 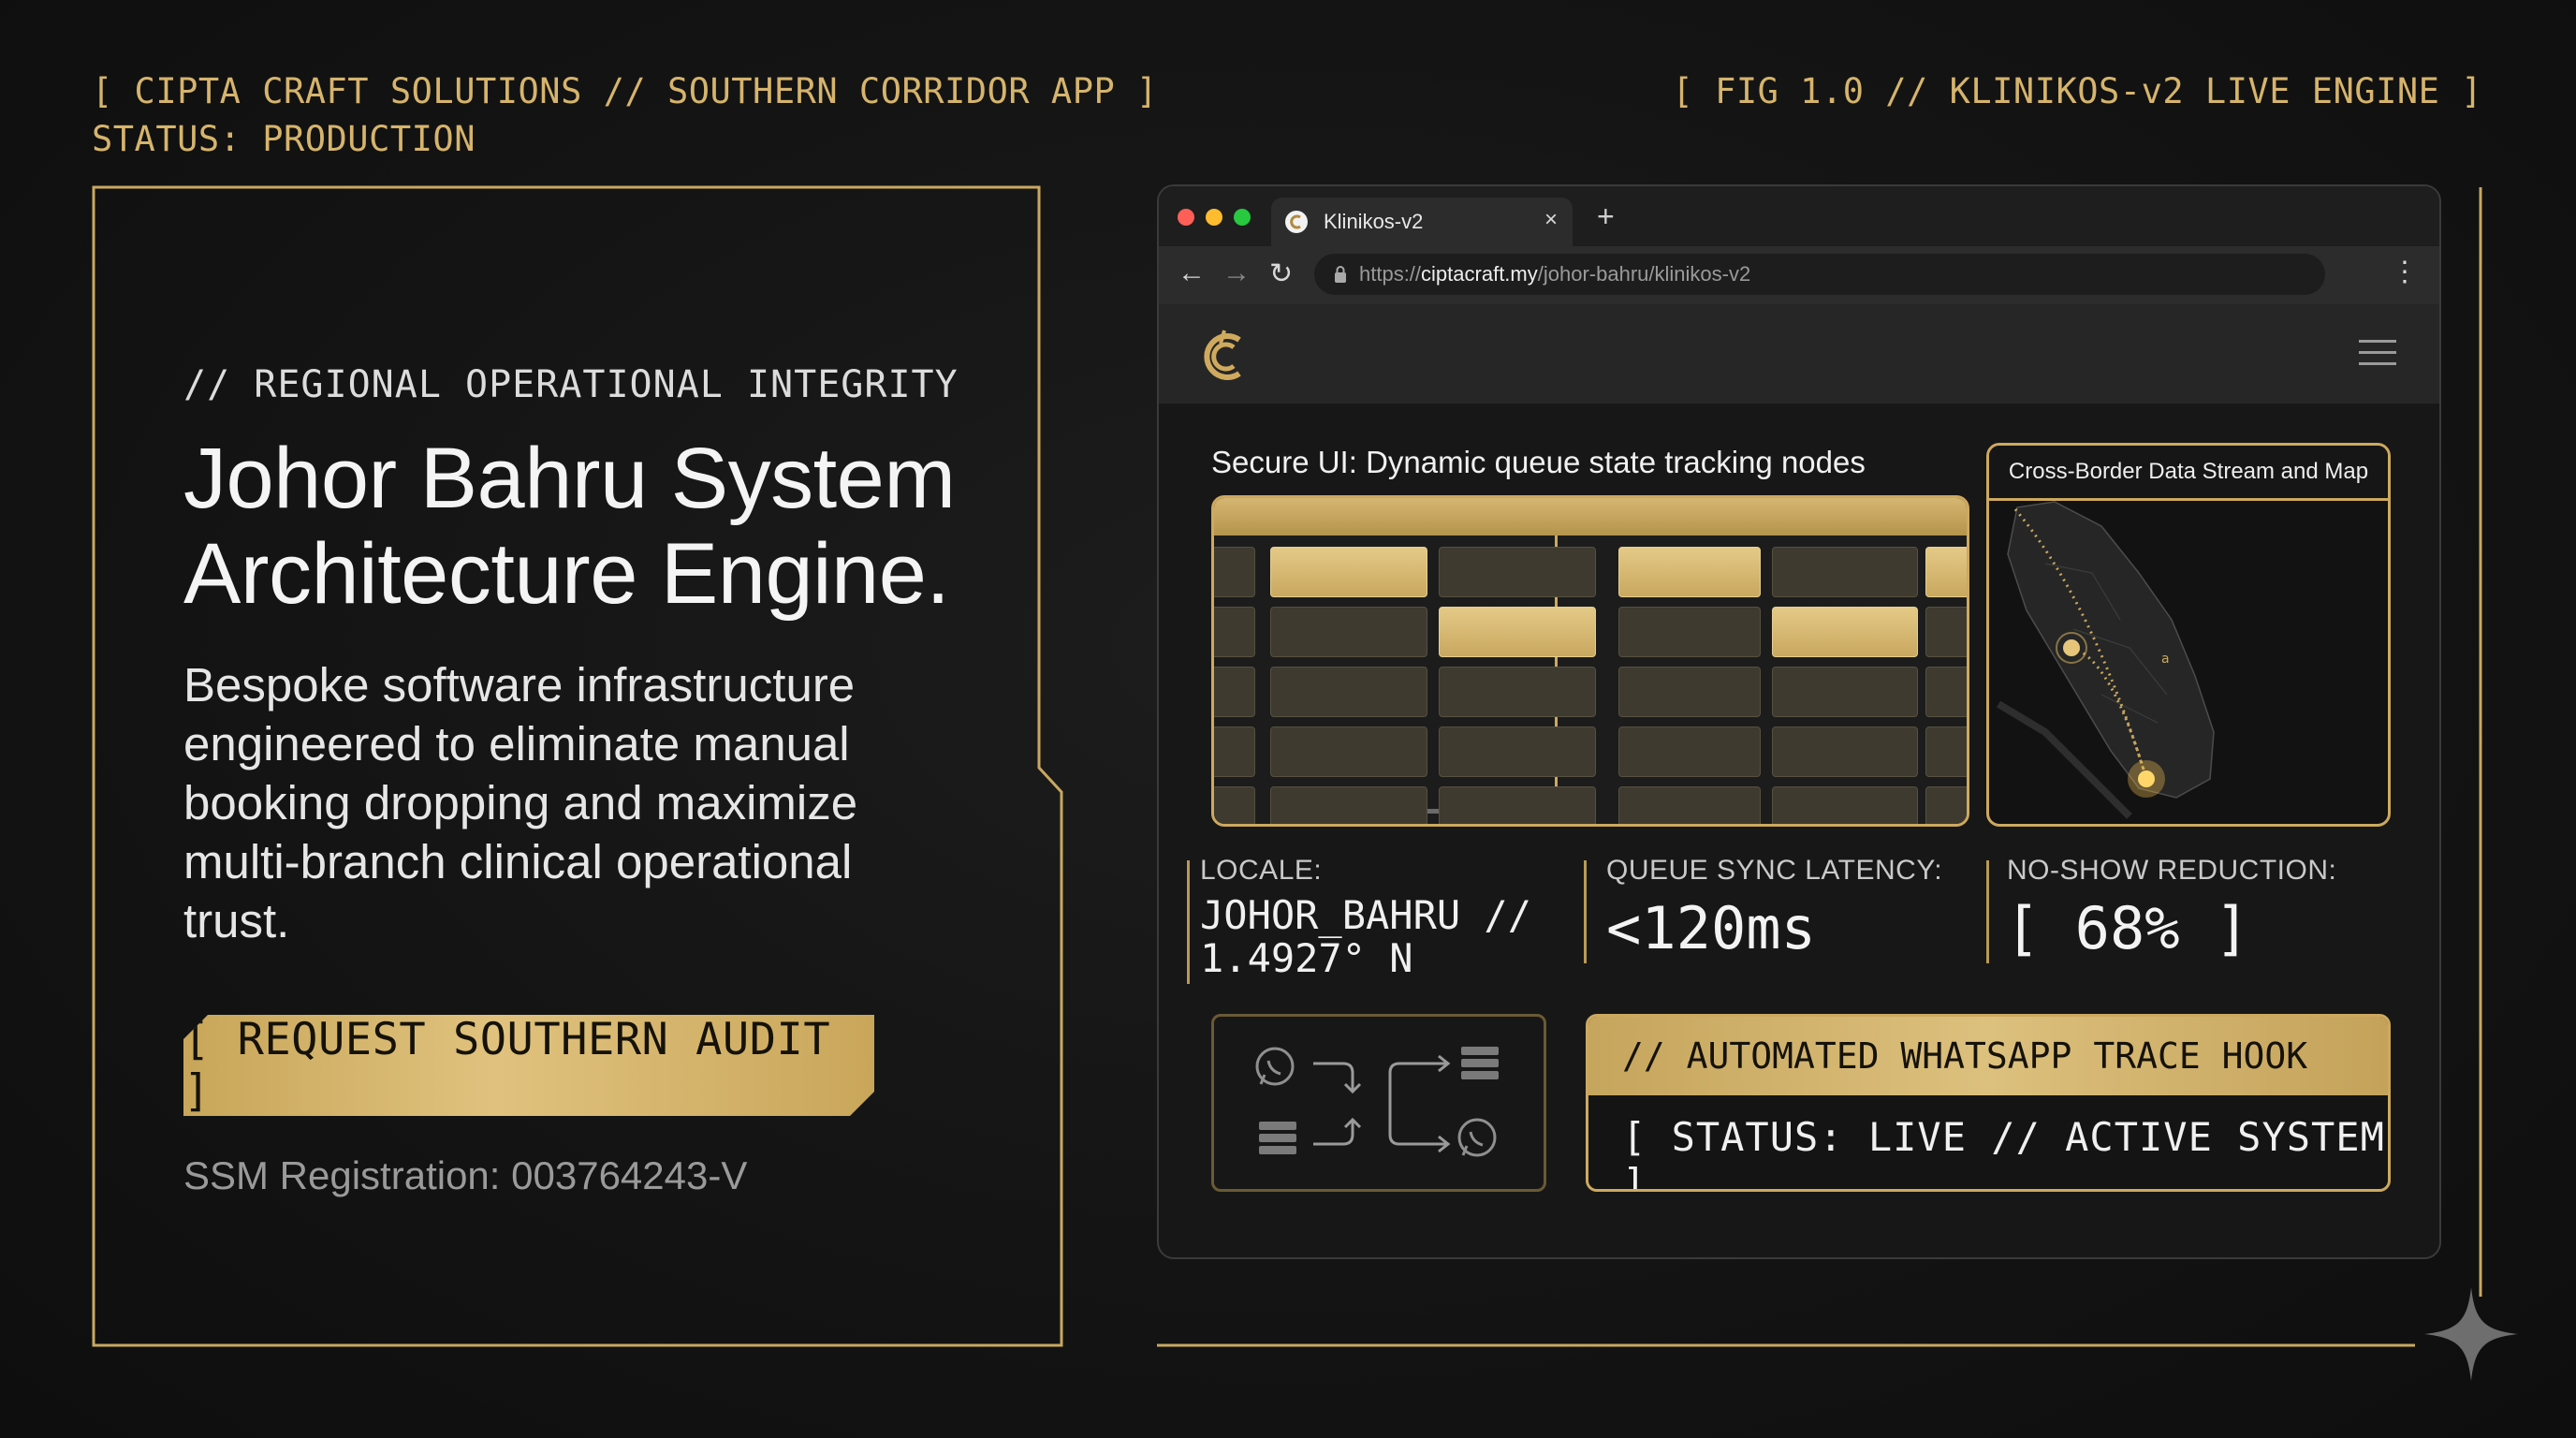 I want to click on locale-value: JOHOR_BAHRU // 1.4927° N, so click(x=1365, y=937).